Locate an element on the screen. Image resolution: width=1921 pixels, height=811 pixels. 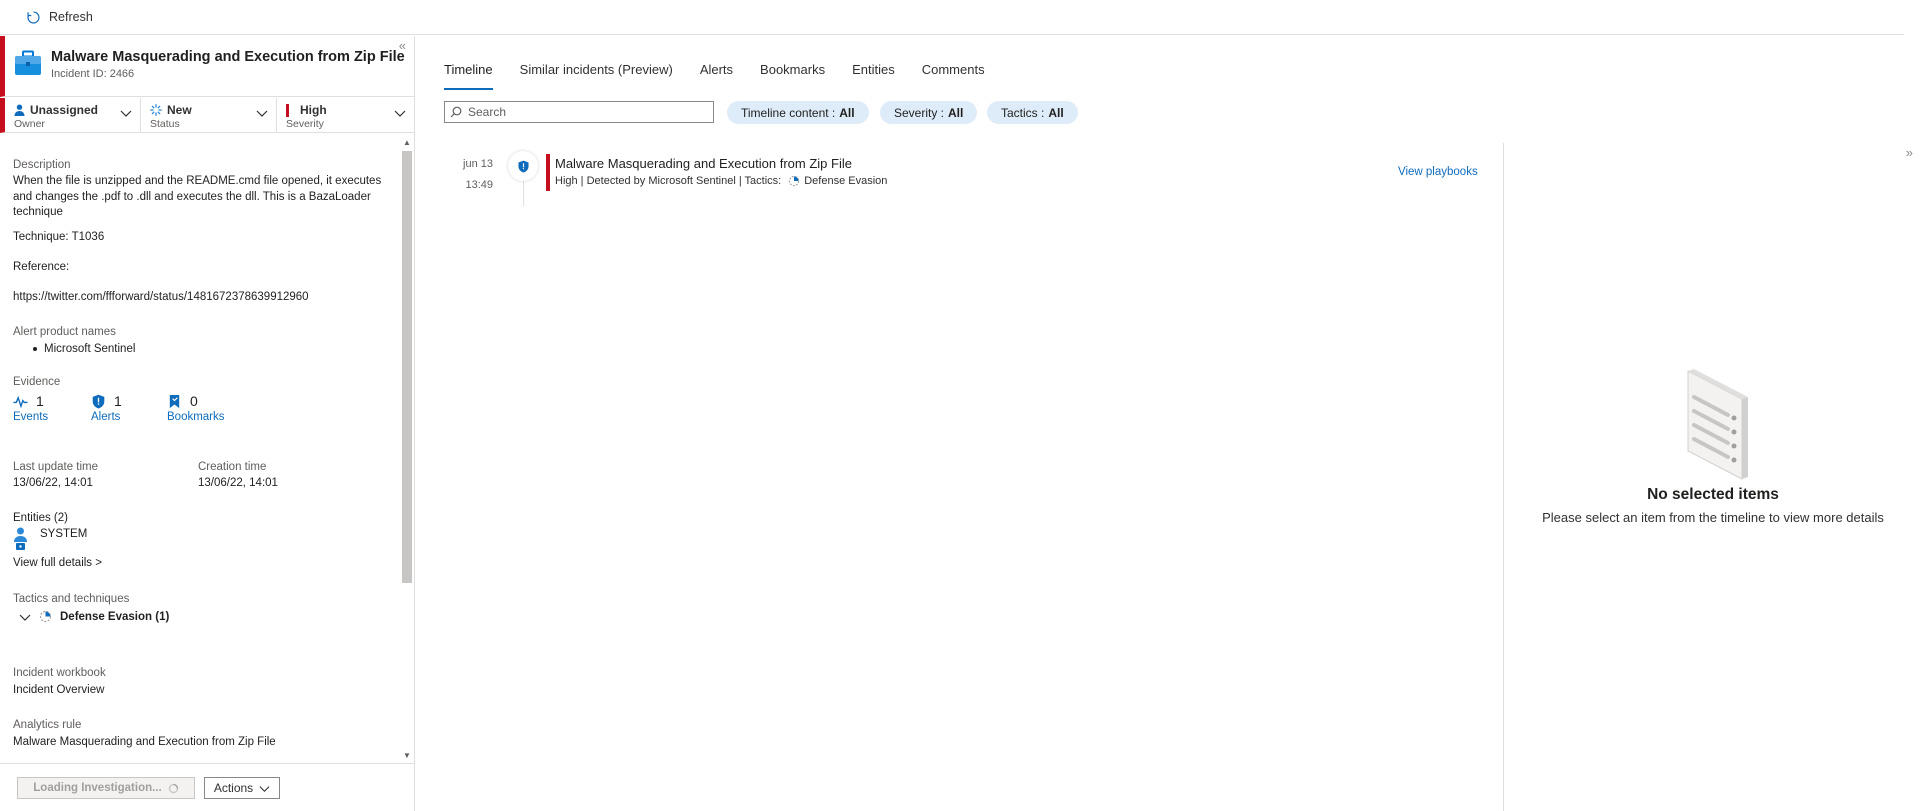
evidence-events: 1 Events is located at coordinates (30, 408).